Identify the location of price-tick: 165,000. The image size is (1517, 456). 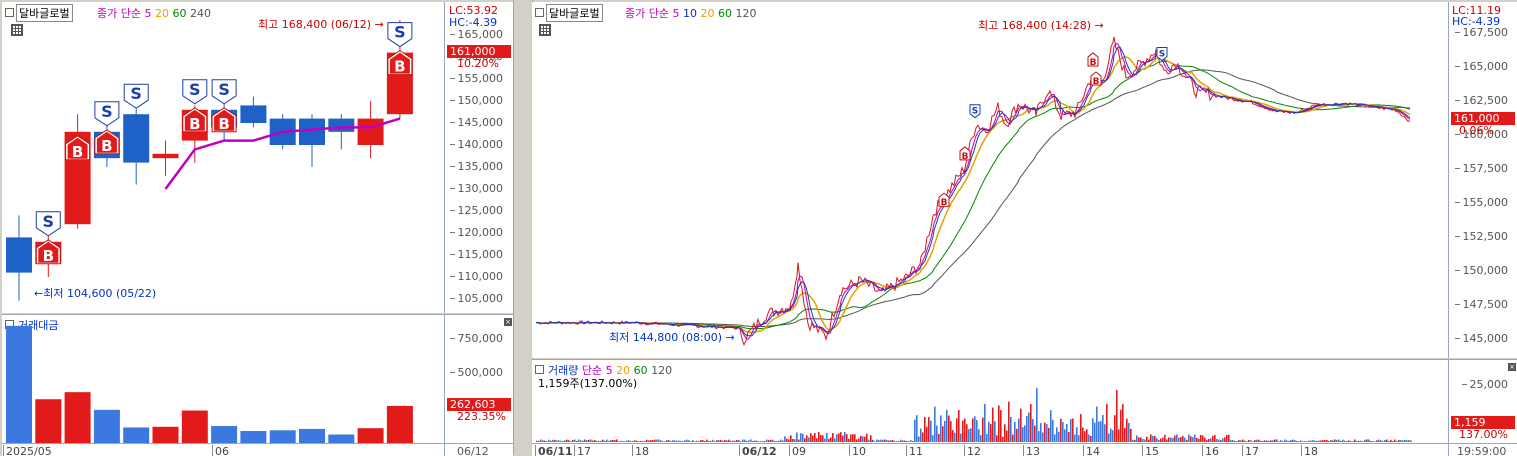
(1481, 66).